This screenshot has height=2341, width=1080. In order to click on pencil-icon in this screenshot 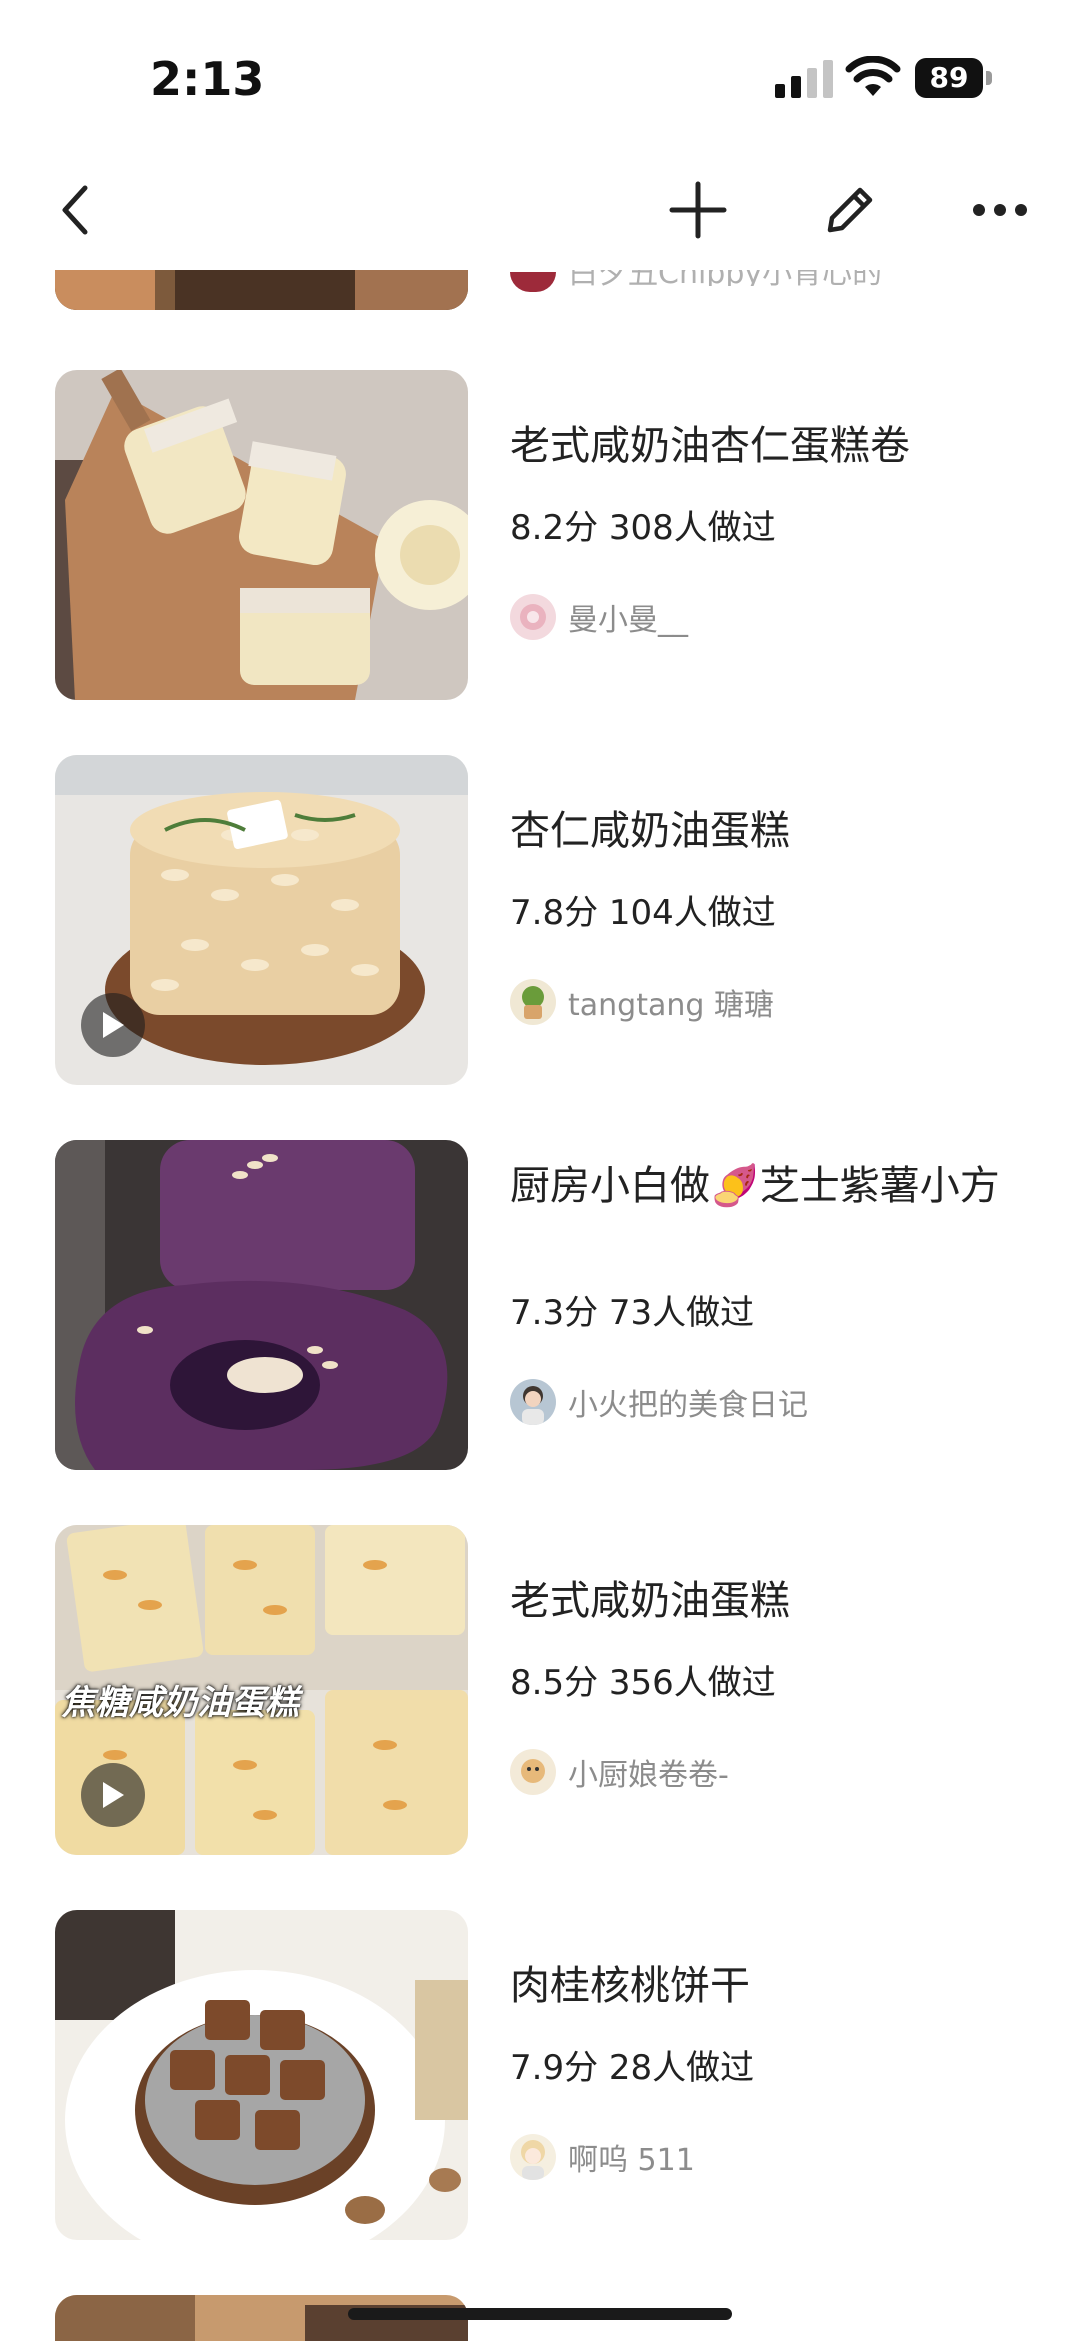, I will do `click(850, 210)`.